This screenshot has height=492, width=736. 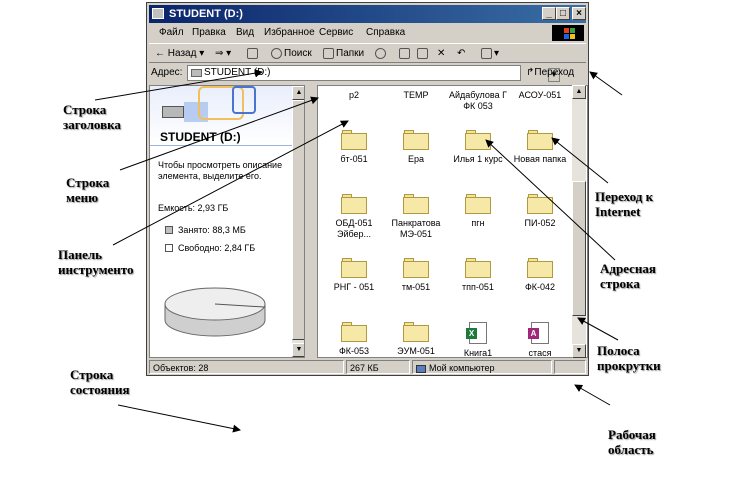 I want to click on arrow-go, so click(x=580, y=160).